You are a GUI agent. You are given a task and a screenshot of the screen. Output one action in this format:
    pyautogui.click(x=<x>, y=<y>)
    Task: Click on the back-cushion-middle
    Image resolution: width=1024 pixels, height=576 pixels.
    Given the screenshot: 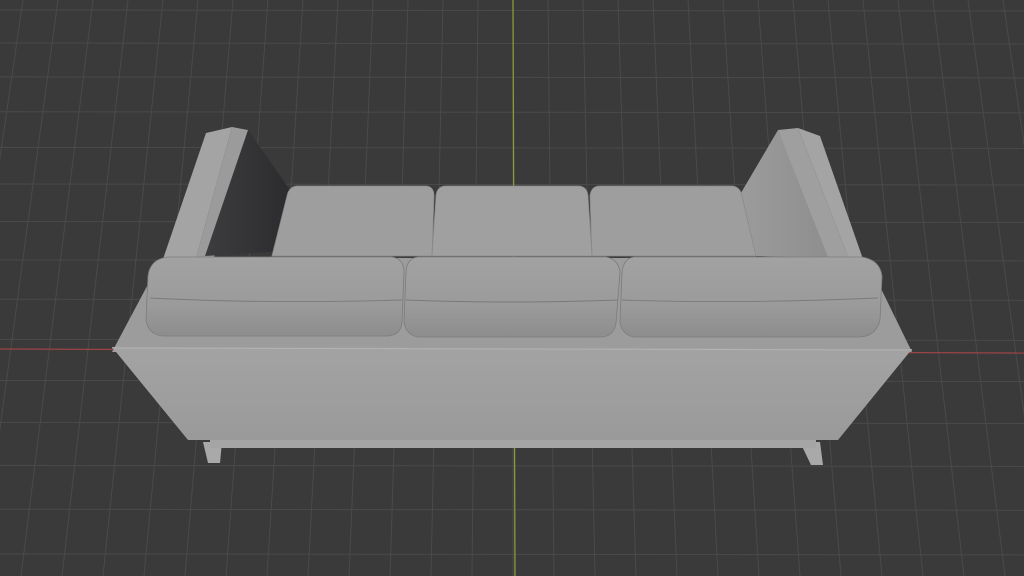 What is the action you would take?
    pyautogui.click(x=512, y=221)
    